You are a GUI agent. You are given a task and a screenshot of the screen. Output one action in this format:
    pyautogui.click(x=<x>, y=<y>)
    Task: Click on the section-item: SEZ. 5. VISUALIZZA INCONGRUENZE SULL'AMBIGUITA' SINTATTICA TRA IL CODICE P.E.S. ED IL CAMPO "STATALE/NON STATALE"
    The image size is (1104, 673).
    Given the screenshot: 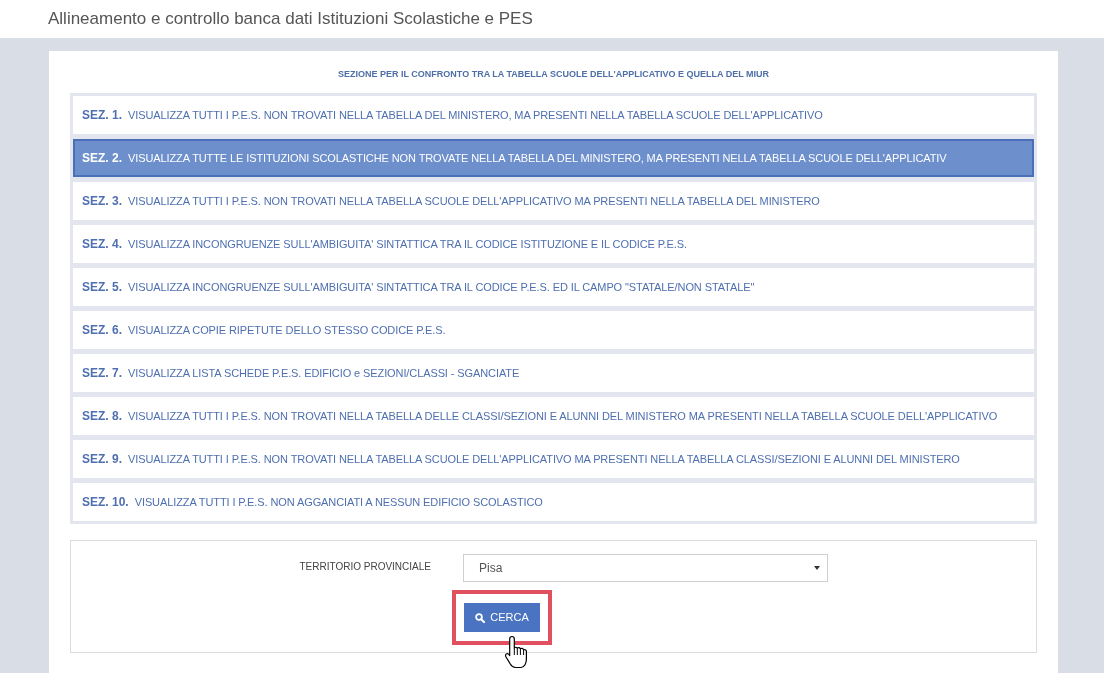 What is the action you would take?
    pyautogui.click(x=553, y=287)
    